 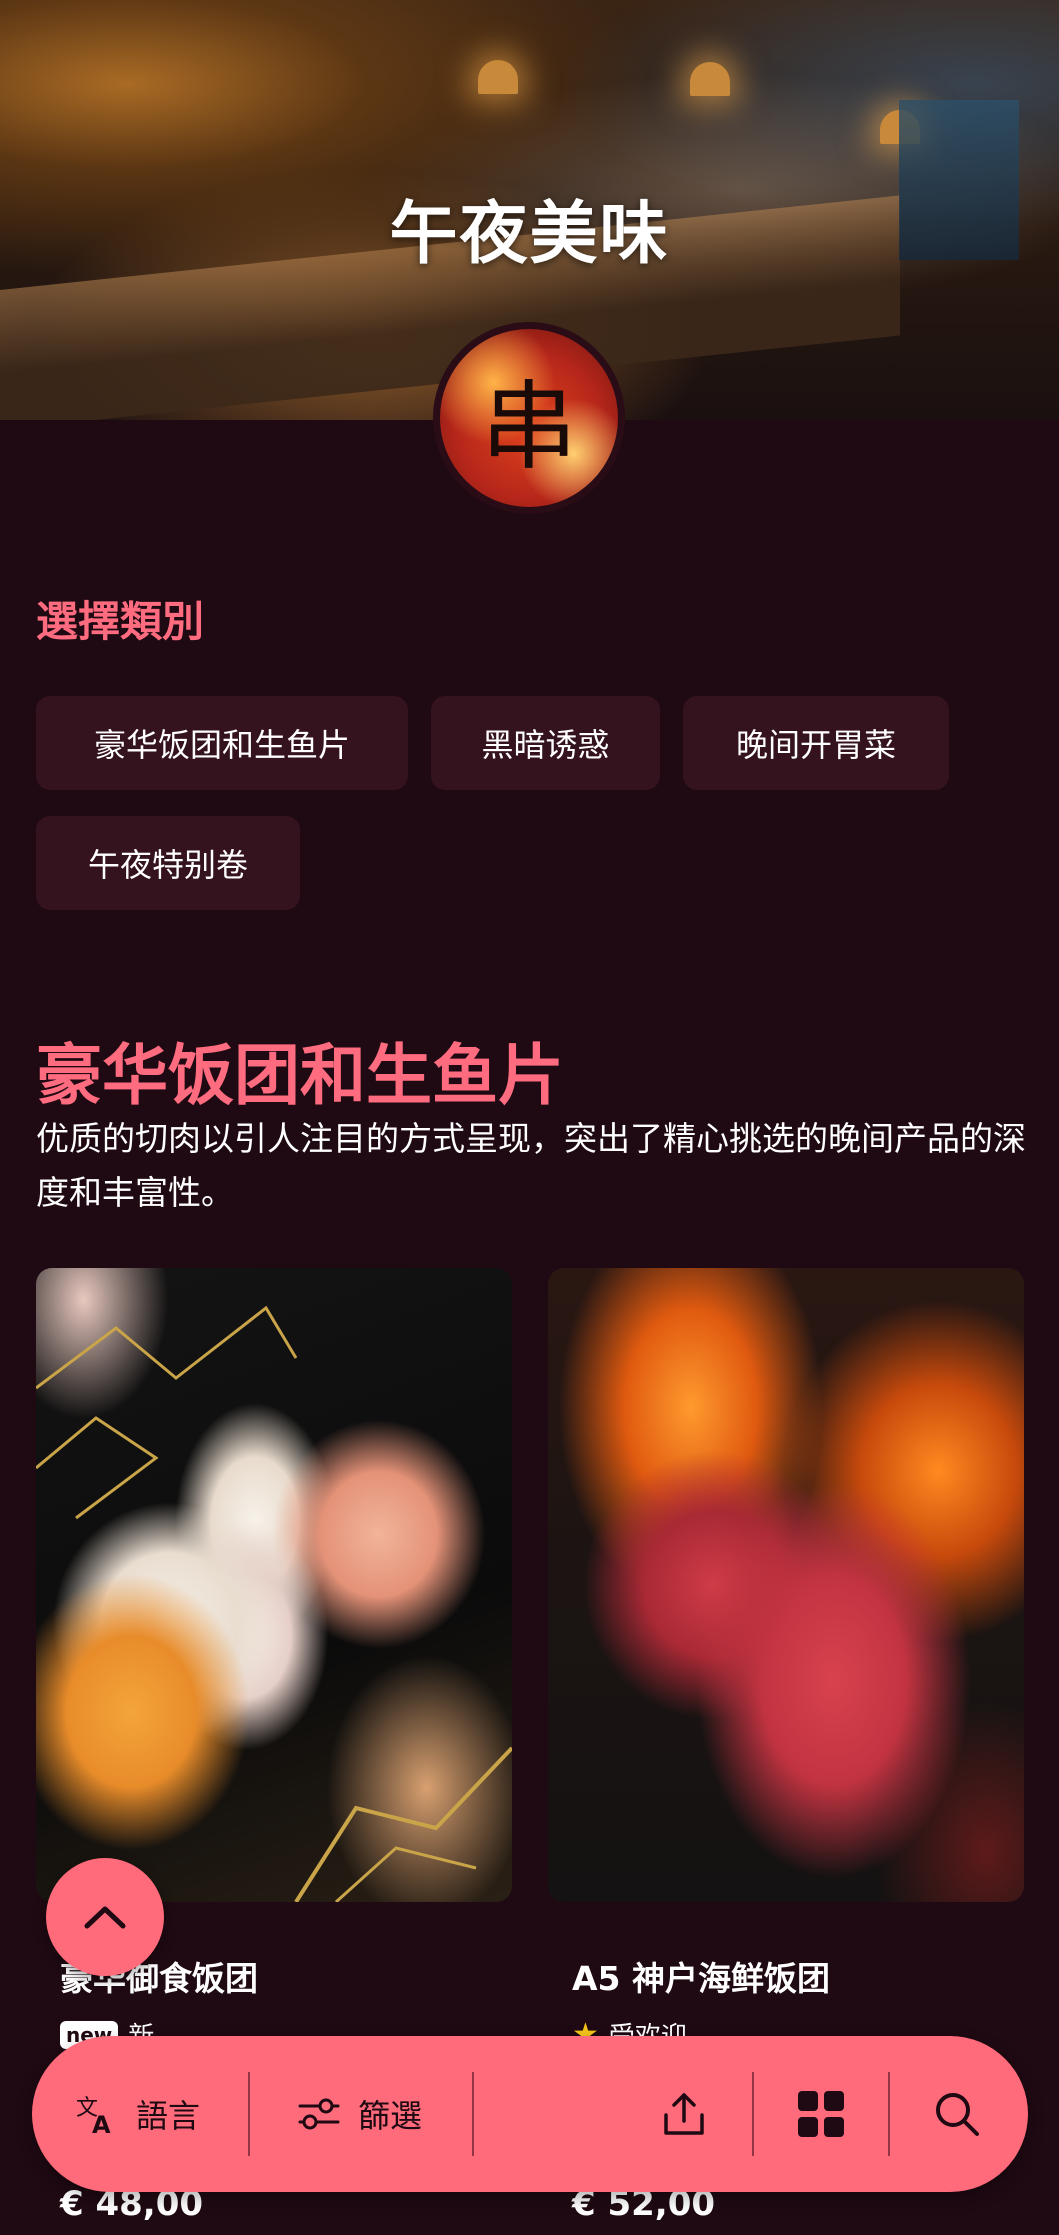 I want to click on search-button, so click(x=957, y=2114).